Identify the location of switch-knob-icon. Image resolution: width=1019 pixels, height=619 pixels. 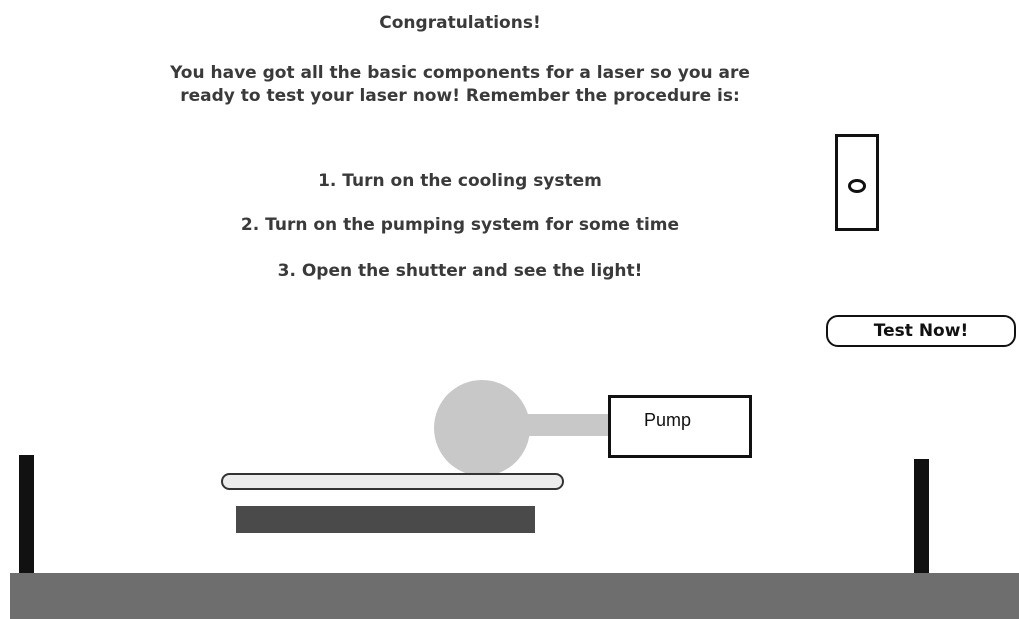
(857, 186).